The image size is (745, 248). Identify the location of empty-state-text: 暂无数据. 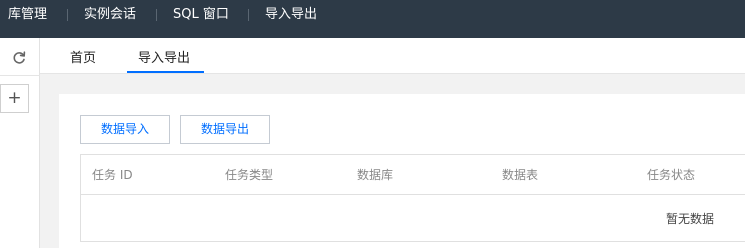
(690, 219).